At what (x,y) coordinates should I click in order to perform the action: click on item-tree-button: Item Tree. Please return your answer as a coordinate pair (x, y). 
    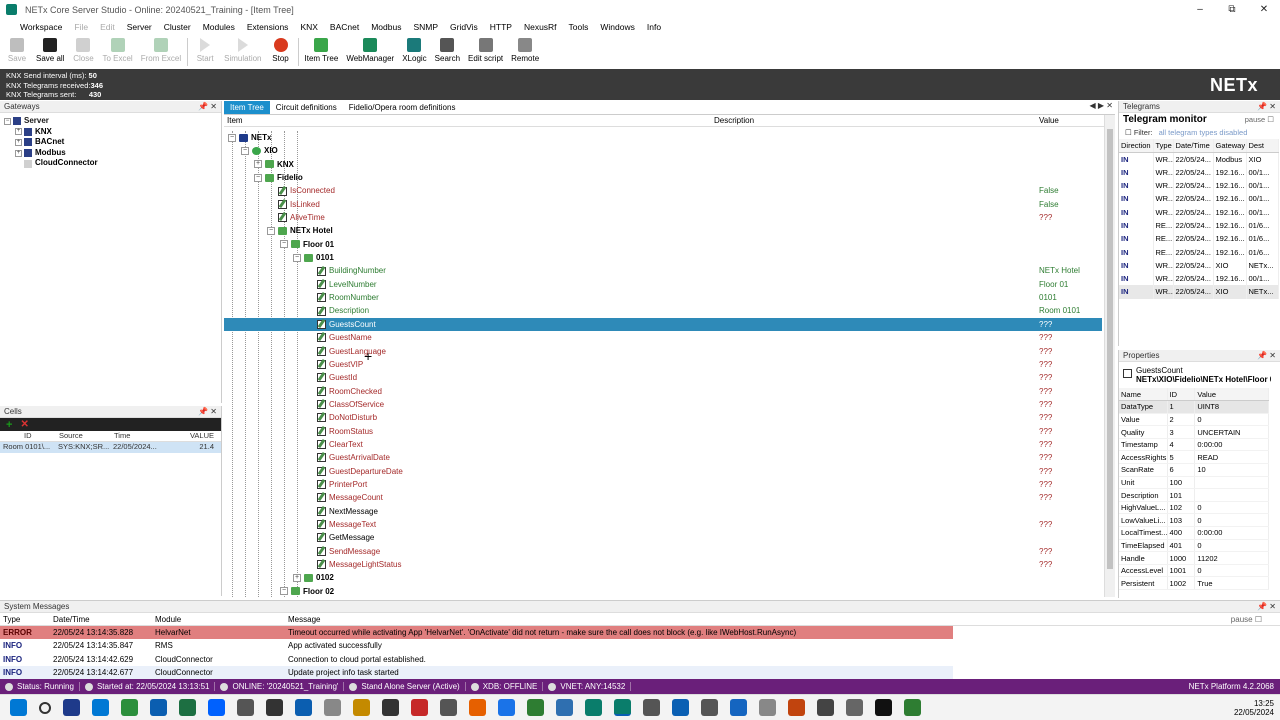
    Looking at the image, I should click on (322, 49).